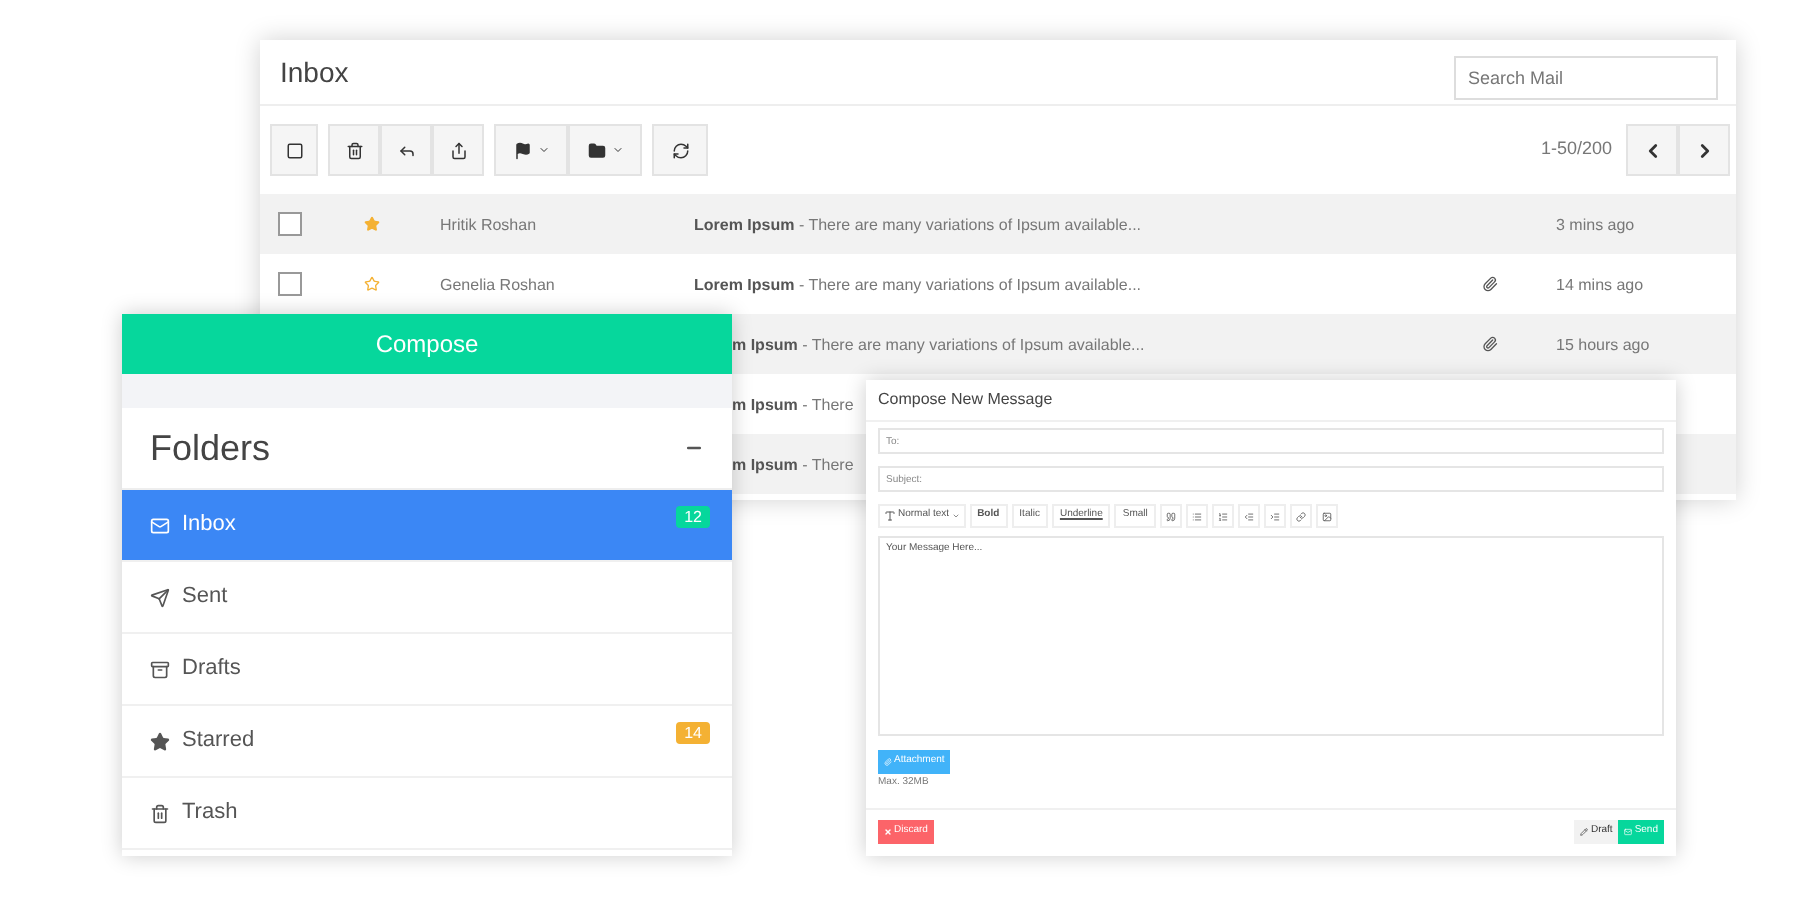  Describe the element at coordinates (160, 669) in the screenshot. I see `tray-icon` at that location.